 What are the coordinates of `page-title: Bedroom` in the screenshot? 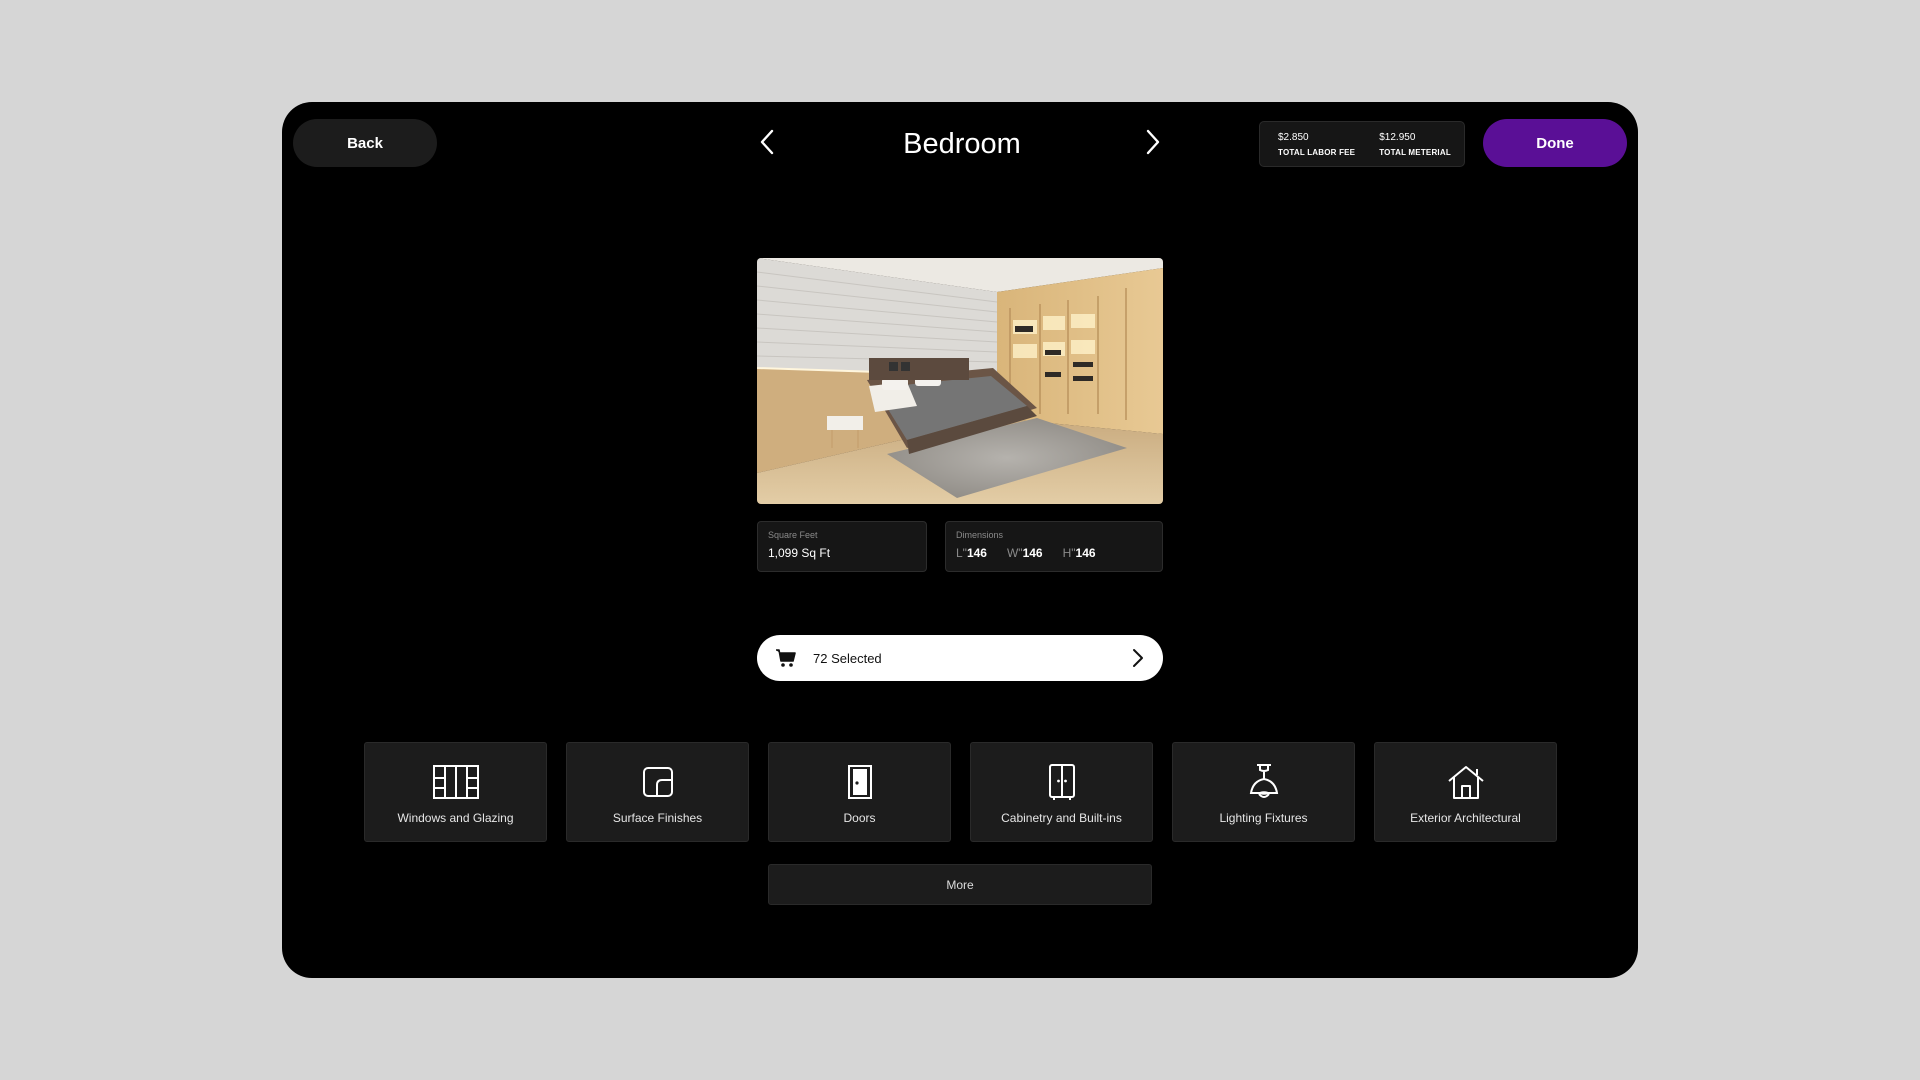 It's located at (962, 144).